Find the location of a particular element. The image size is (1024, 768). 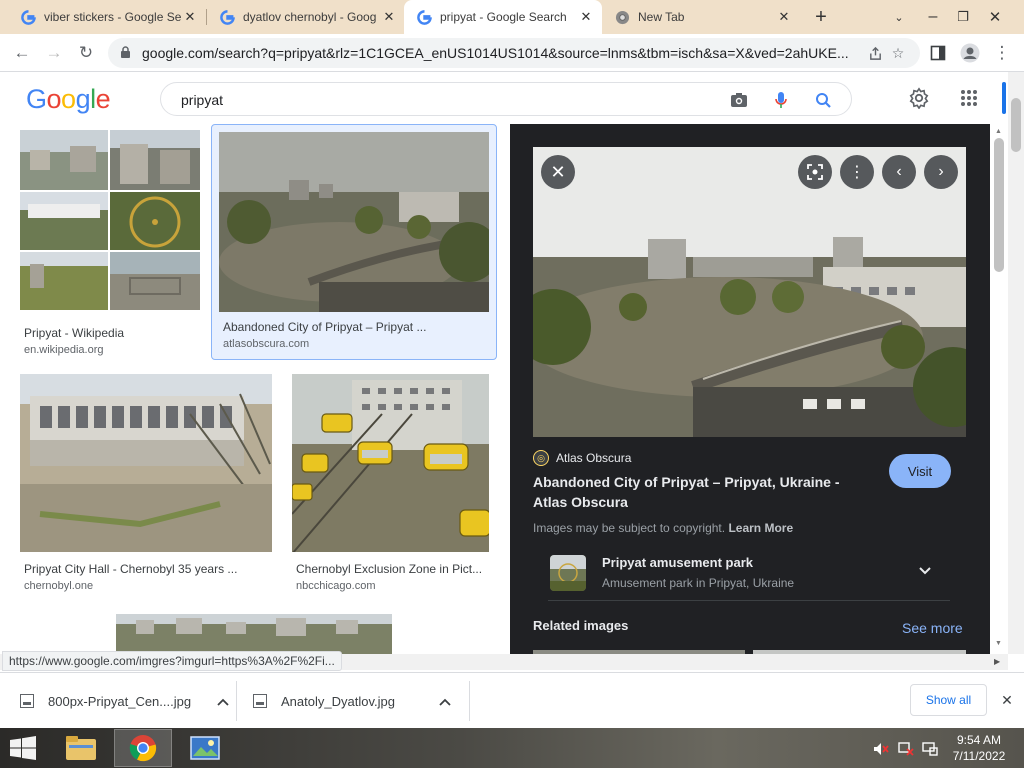

tab-search-chevron-icon: ⌄ is located at coordinates (899, 17).